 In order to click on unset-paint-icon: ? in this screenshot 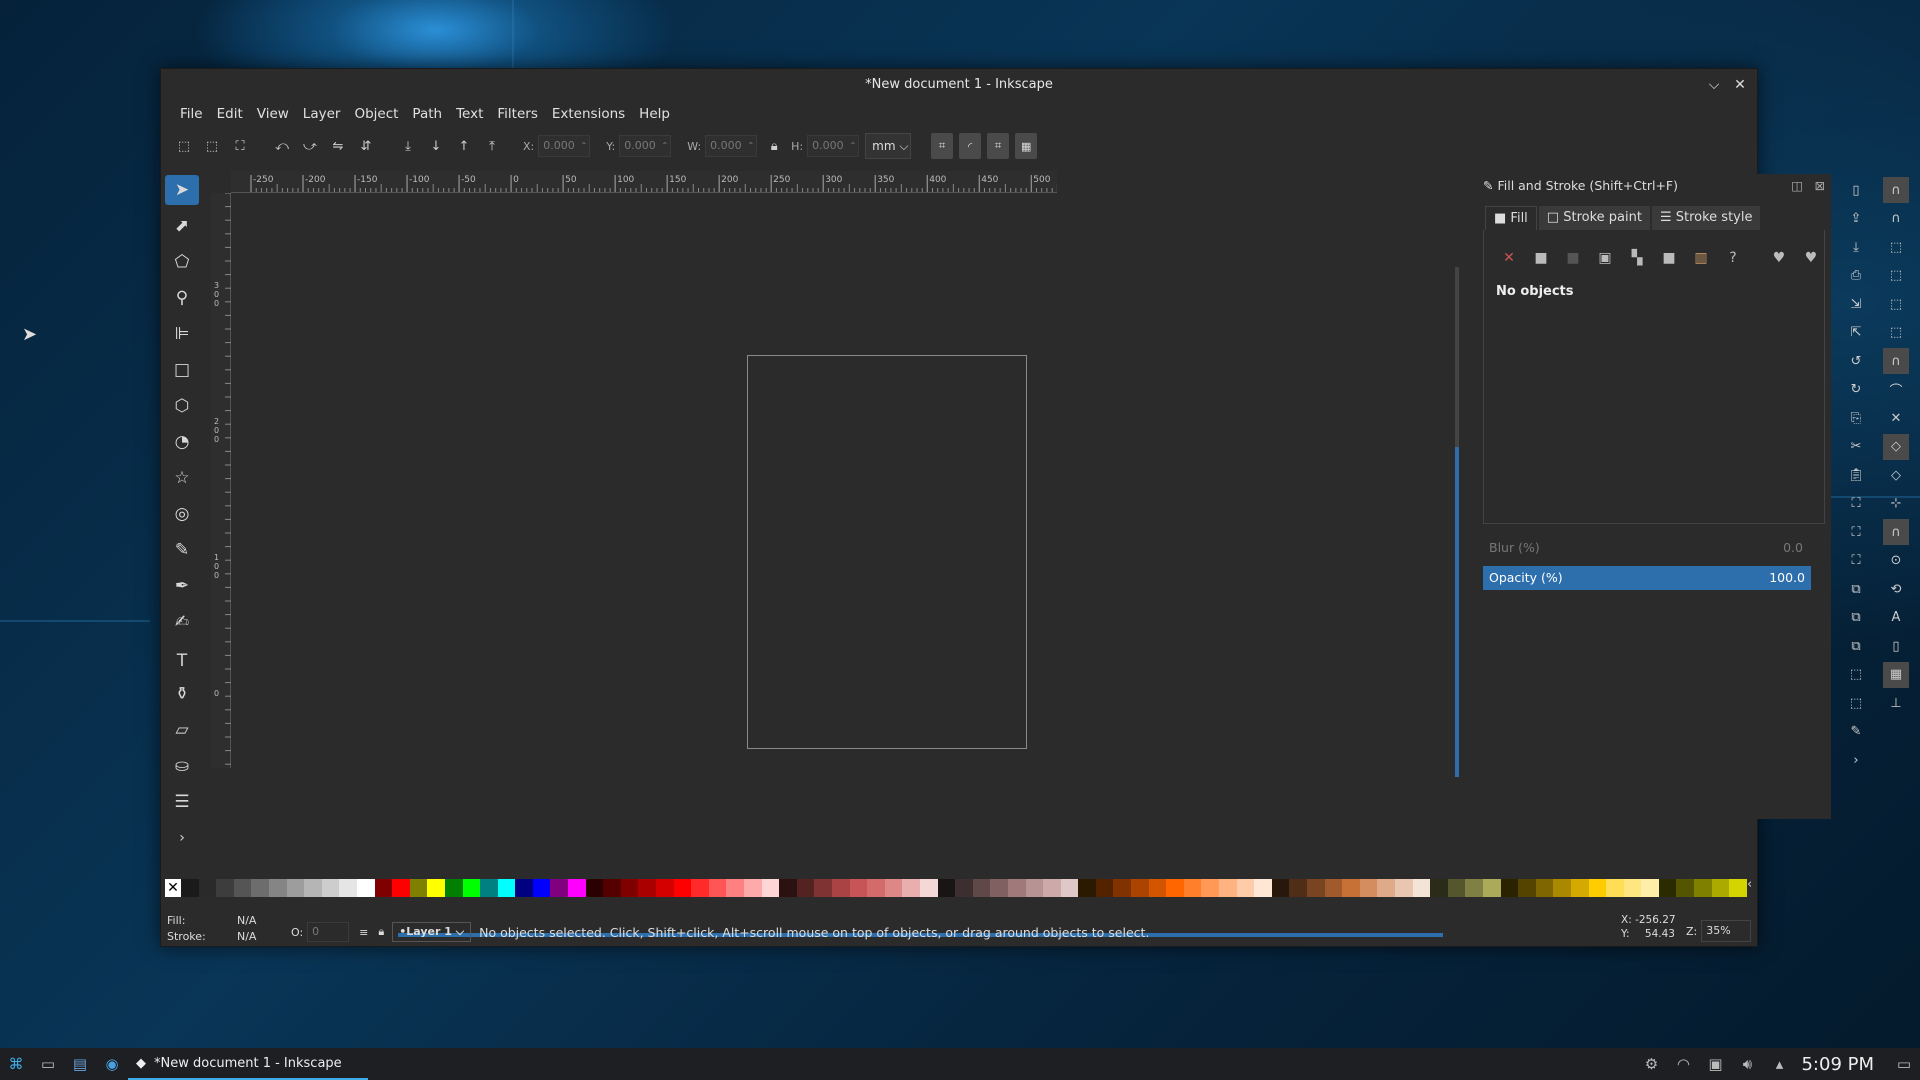, I will do `click(1733, 258)`.